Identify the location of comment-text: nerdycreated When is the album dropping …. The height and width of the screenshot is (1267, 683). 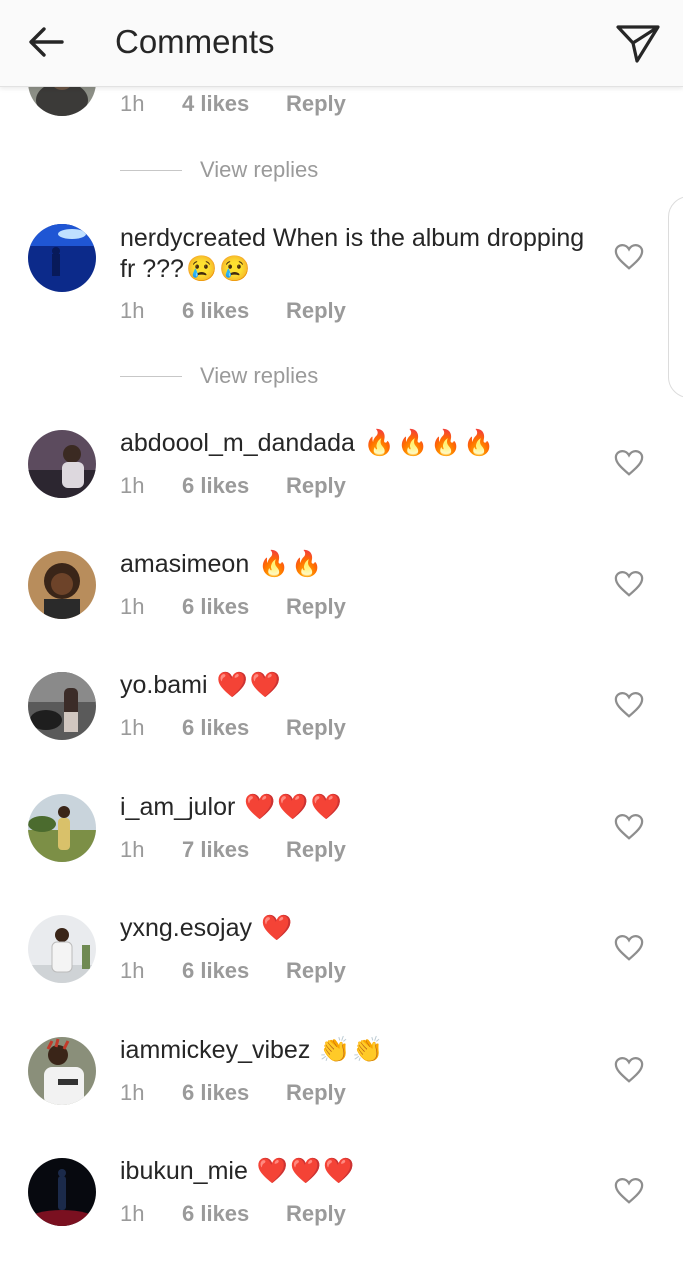
(355, 254).